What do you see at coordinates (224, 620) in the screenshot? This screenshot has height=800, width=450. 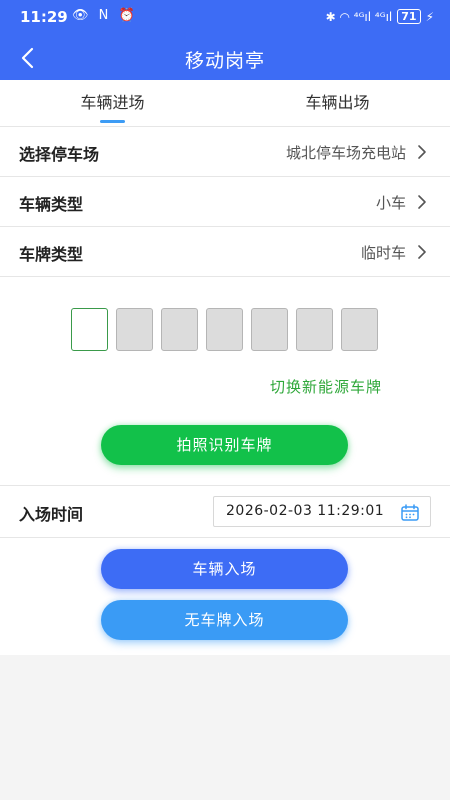 I see `no-plate-entry-button: 无车牌入场` at bounding box center [224, 620].